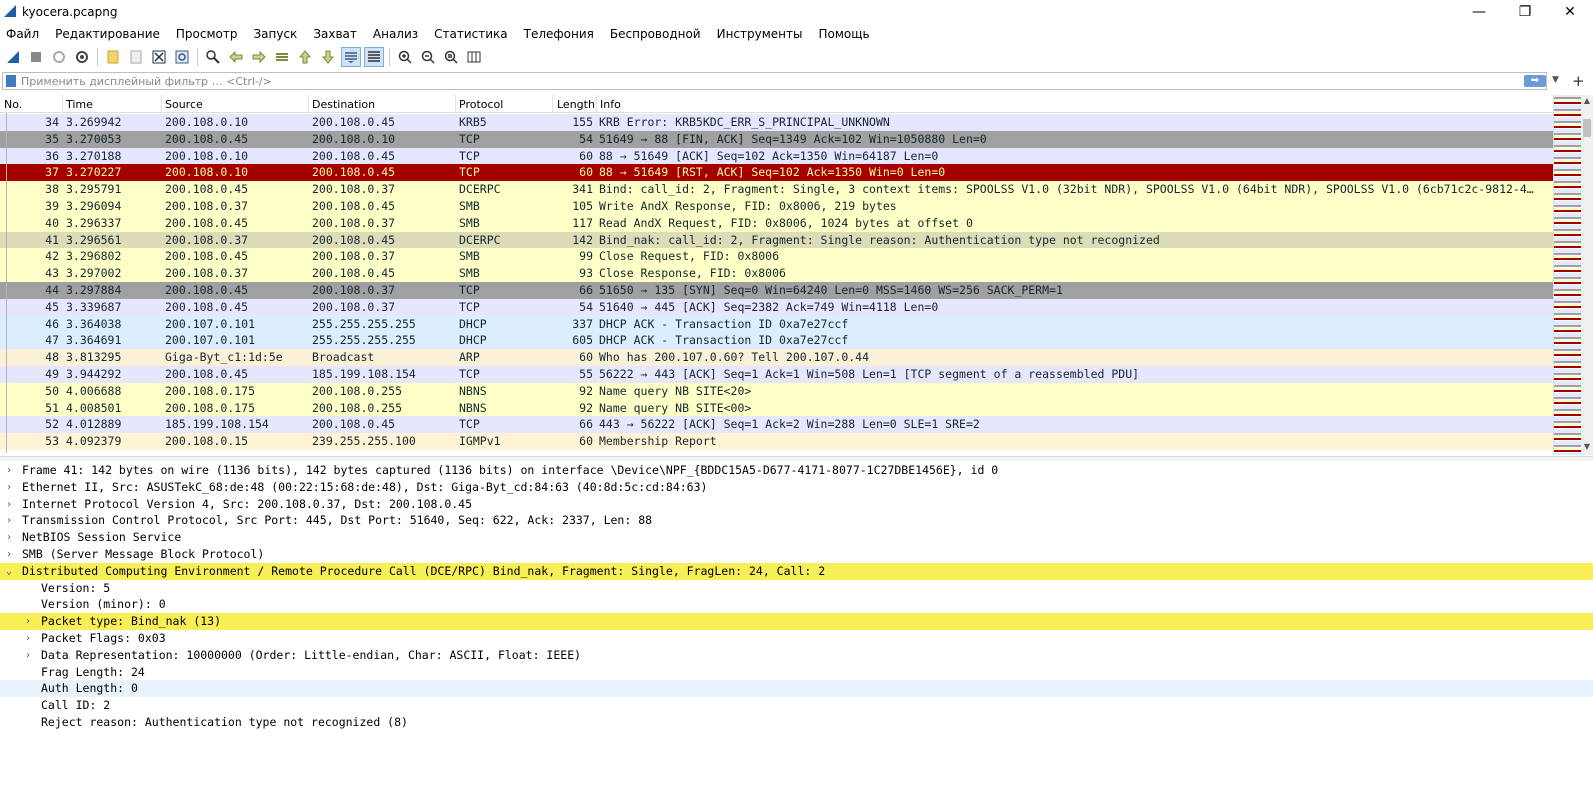  Describe the element at coordinates (182, 57) in the screenshot. I see `reload-file-icon` at that location.